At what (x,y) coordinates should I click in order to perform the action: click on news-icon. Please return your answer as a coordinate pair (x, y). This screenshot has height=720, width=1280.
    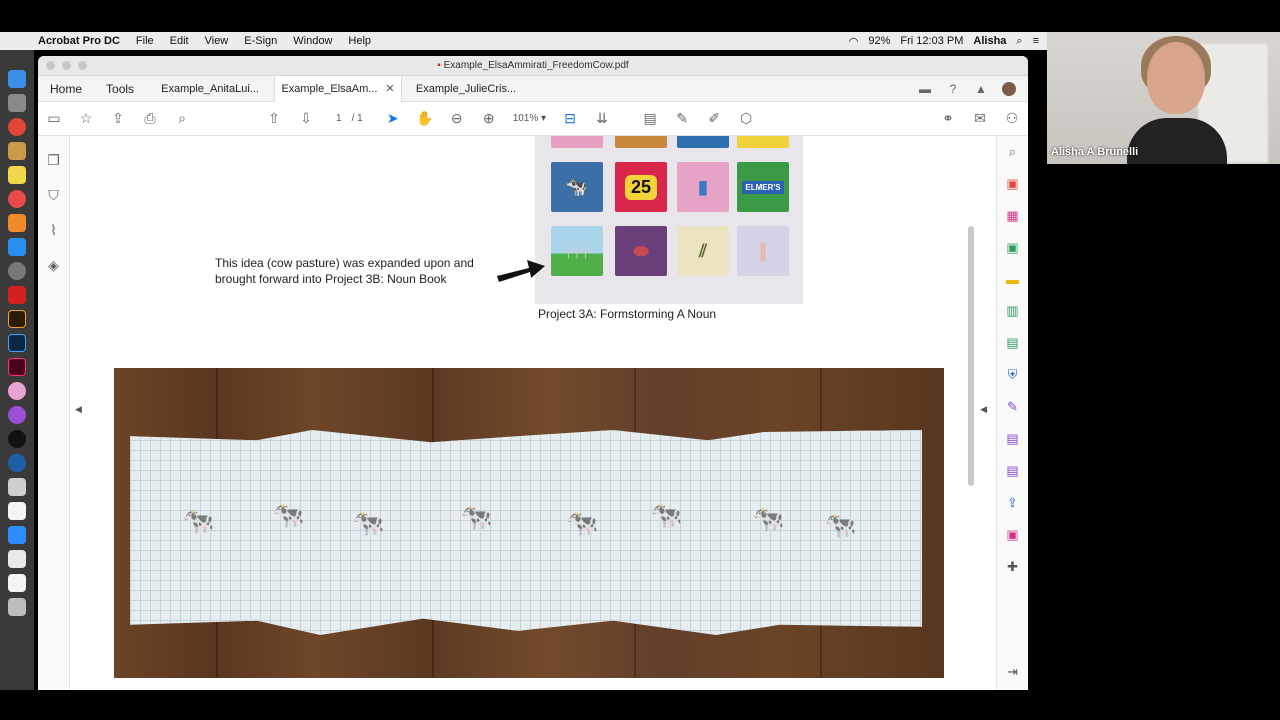
    Looking at the image, I should click on (17, 199).